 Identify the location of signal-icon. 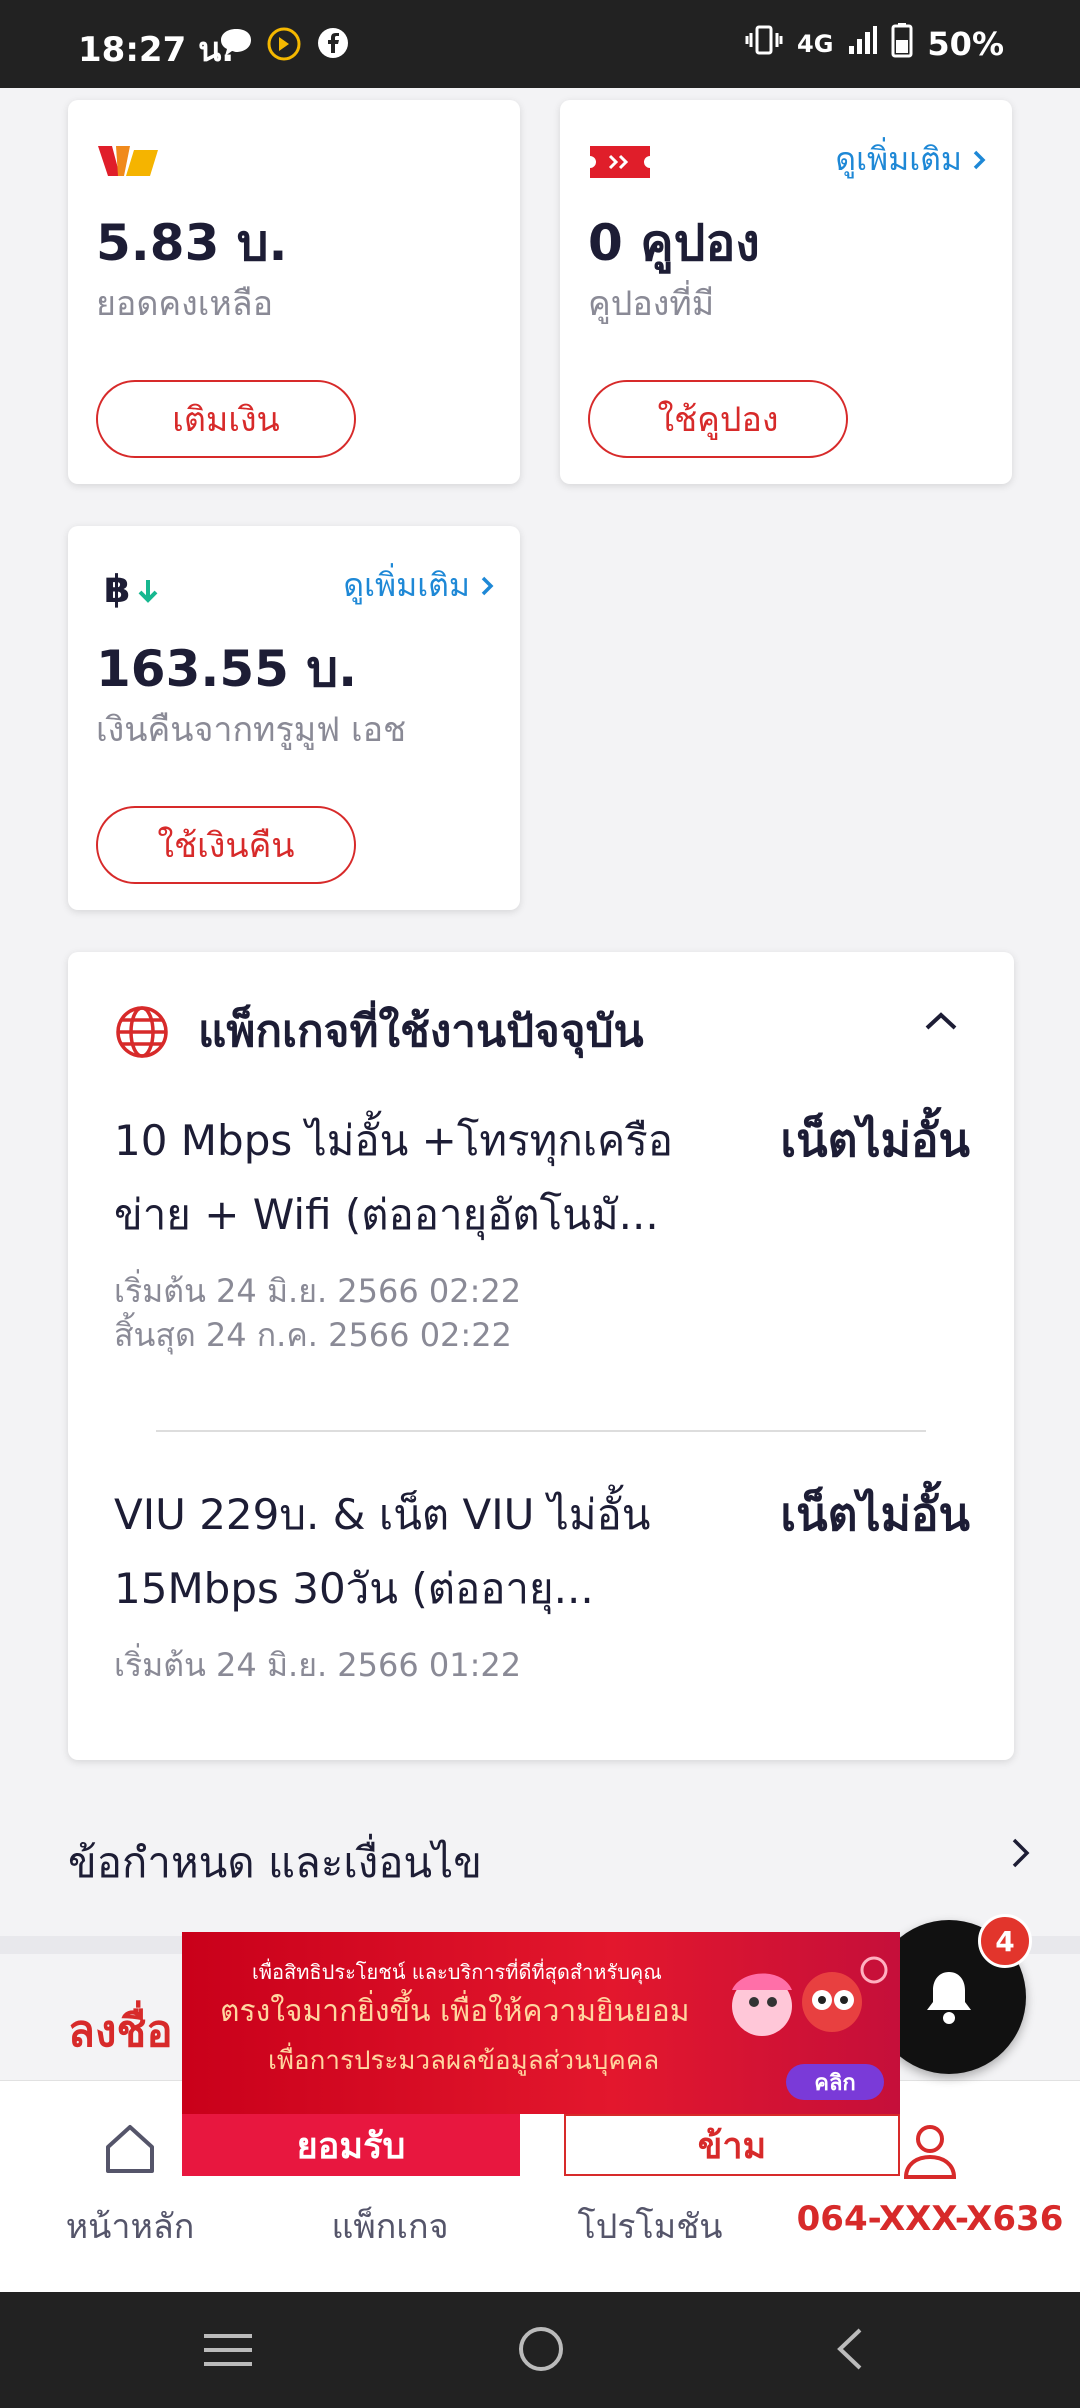
(862, 44).